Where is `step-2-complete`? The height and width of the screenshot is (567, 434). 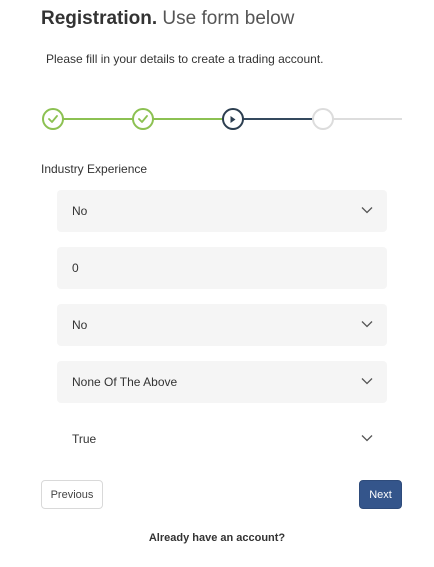
step-2-complete is located at coordinates (143, 119).